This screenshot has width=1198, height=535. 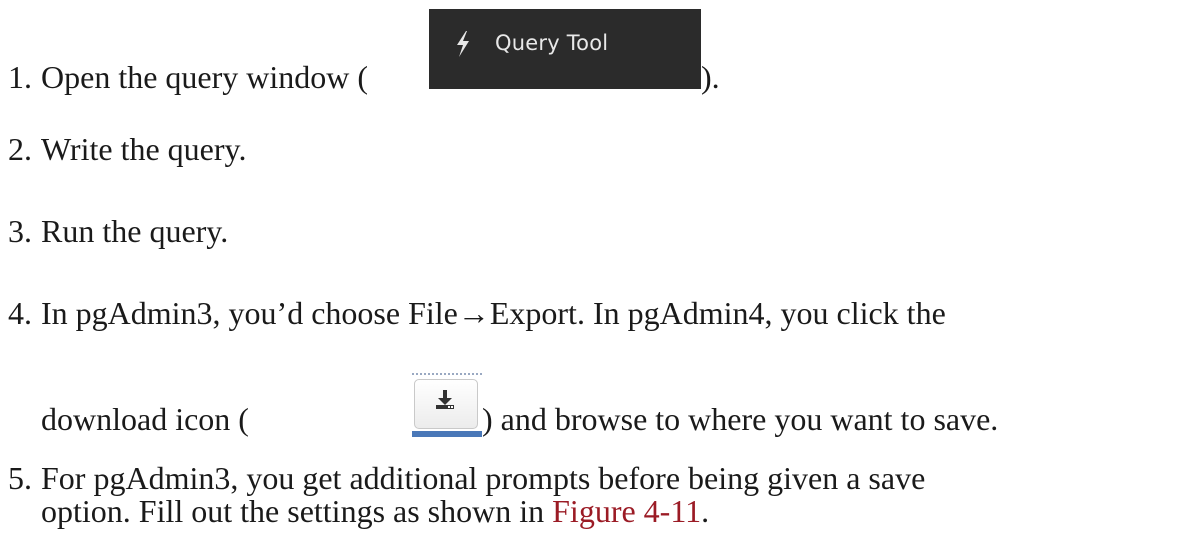 I want to click on step-number: 3., so click(x=20, y=231).